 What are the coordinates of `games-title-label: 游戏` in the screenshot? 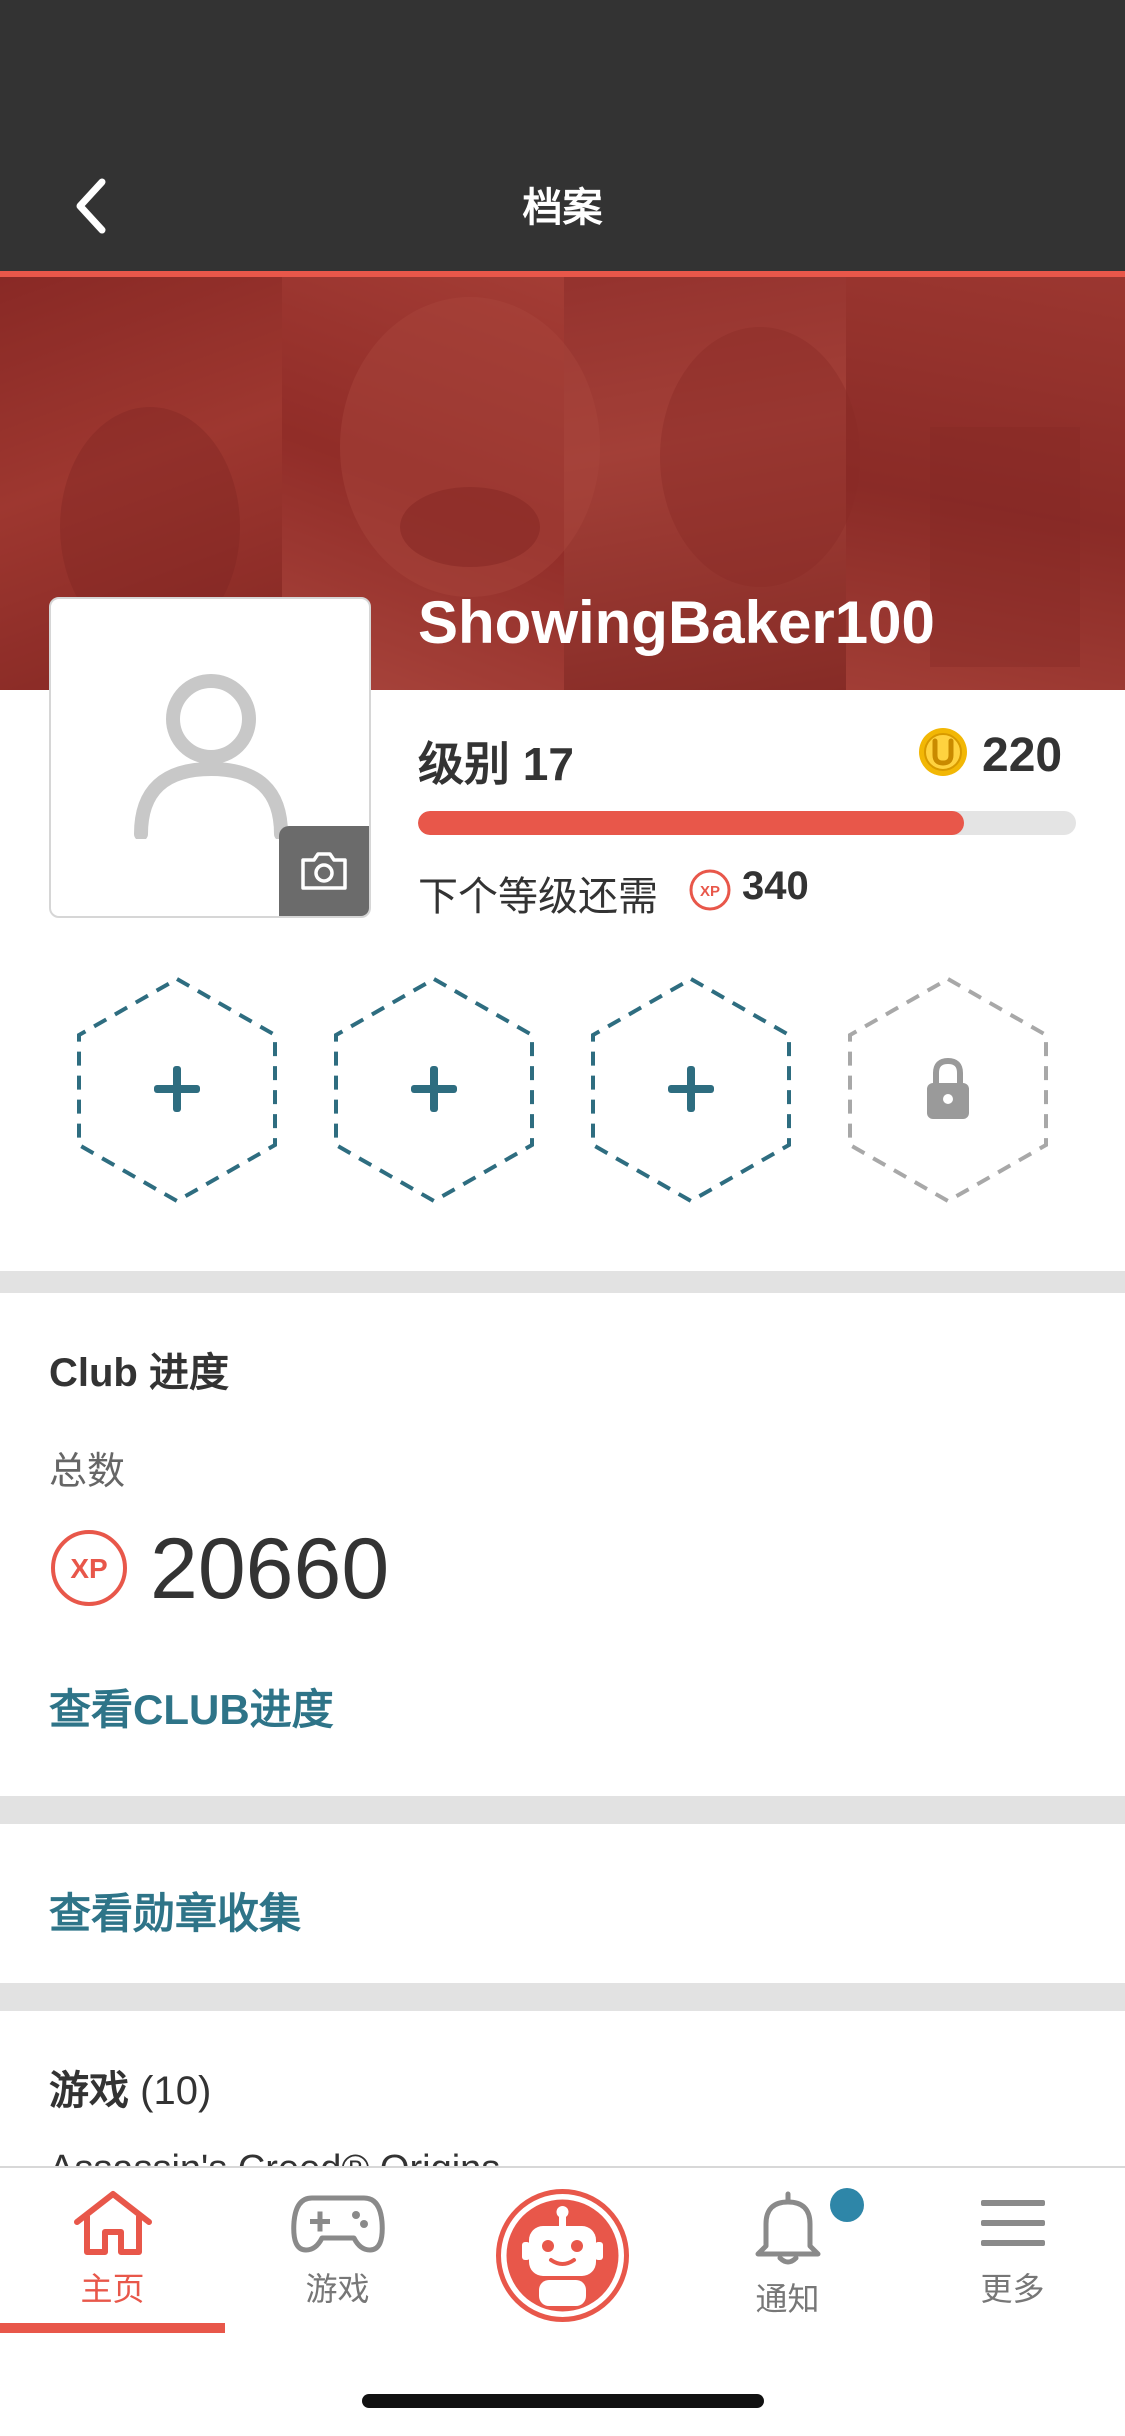 It's located at (89, 2091).